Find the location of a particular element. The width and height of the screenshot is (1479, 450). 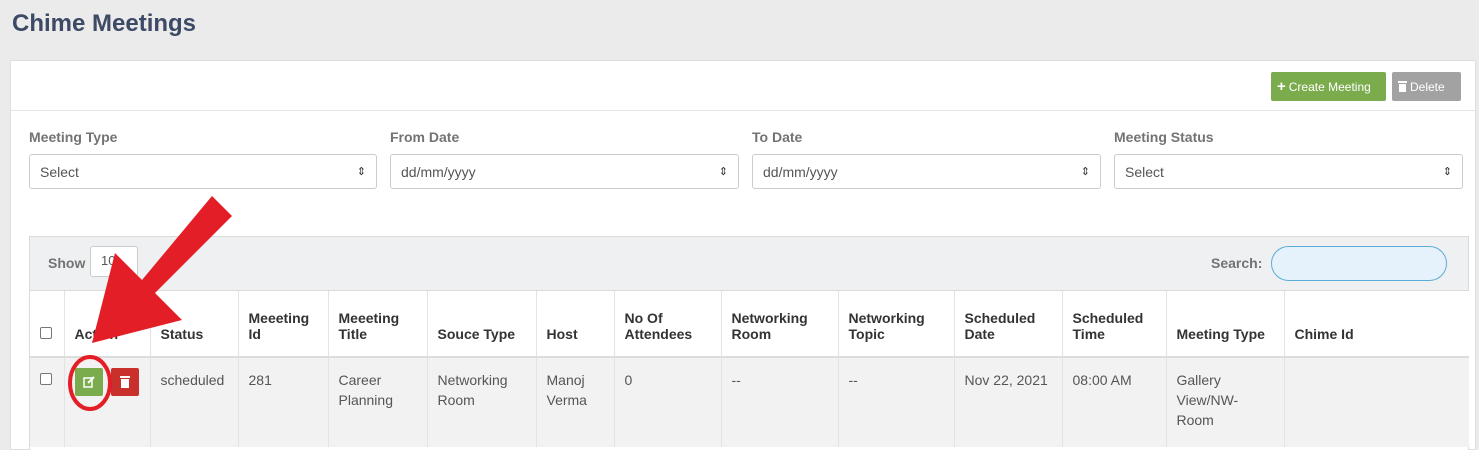

plus-icon: + is located at coordinates (1281, 86).